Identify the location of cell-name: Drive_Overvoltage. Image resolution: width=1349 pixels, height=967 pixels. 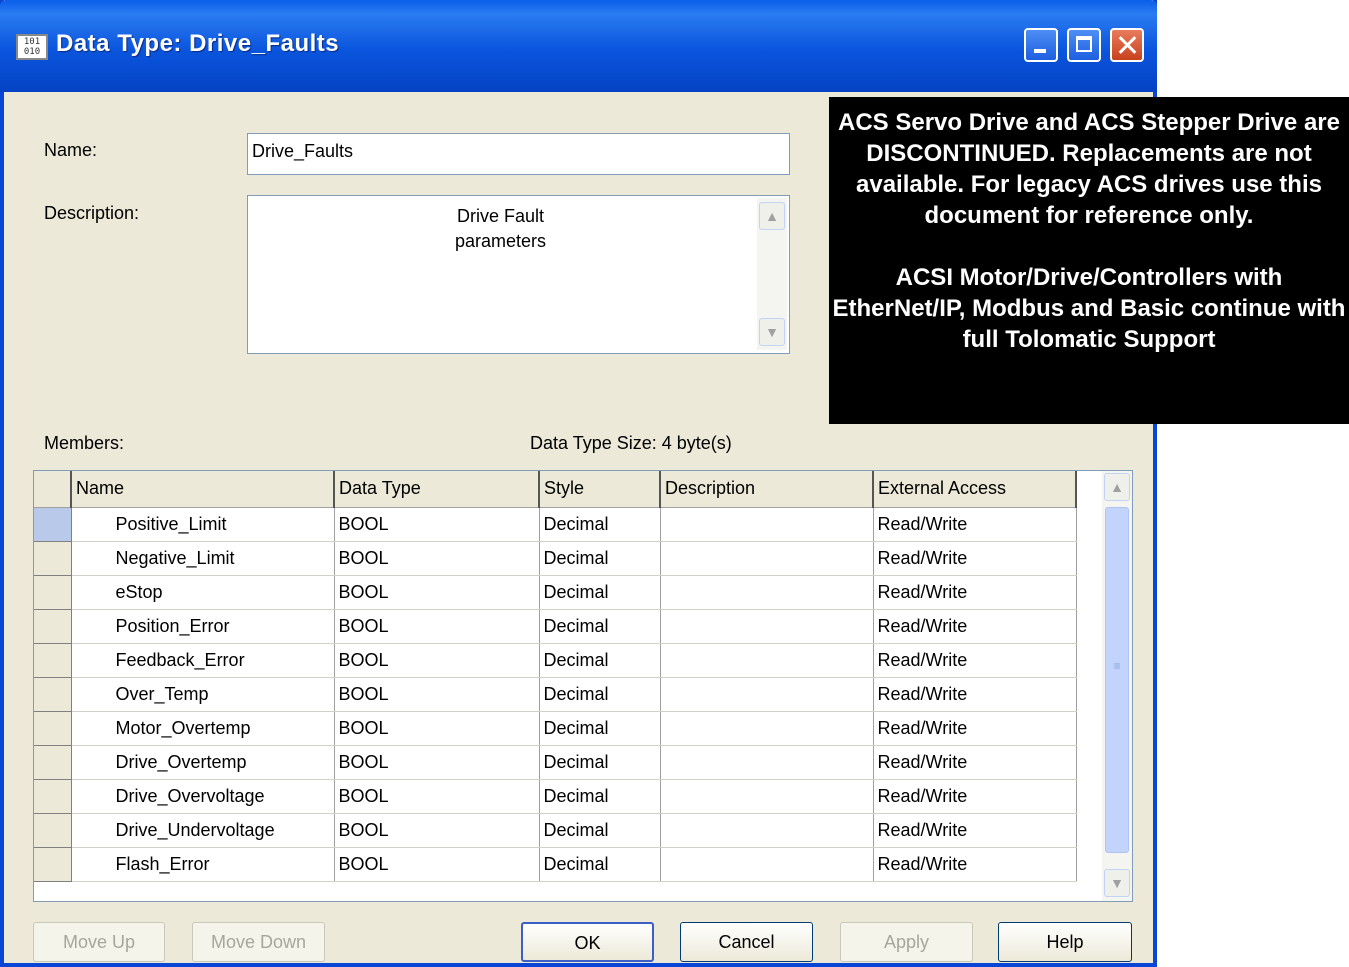
(203, 796).